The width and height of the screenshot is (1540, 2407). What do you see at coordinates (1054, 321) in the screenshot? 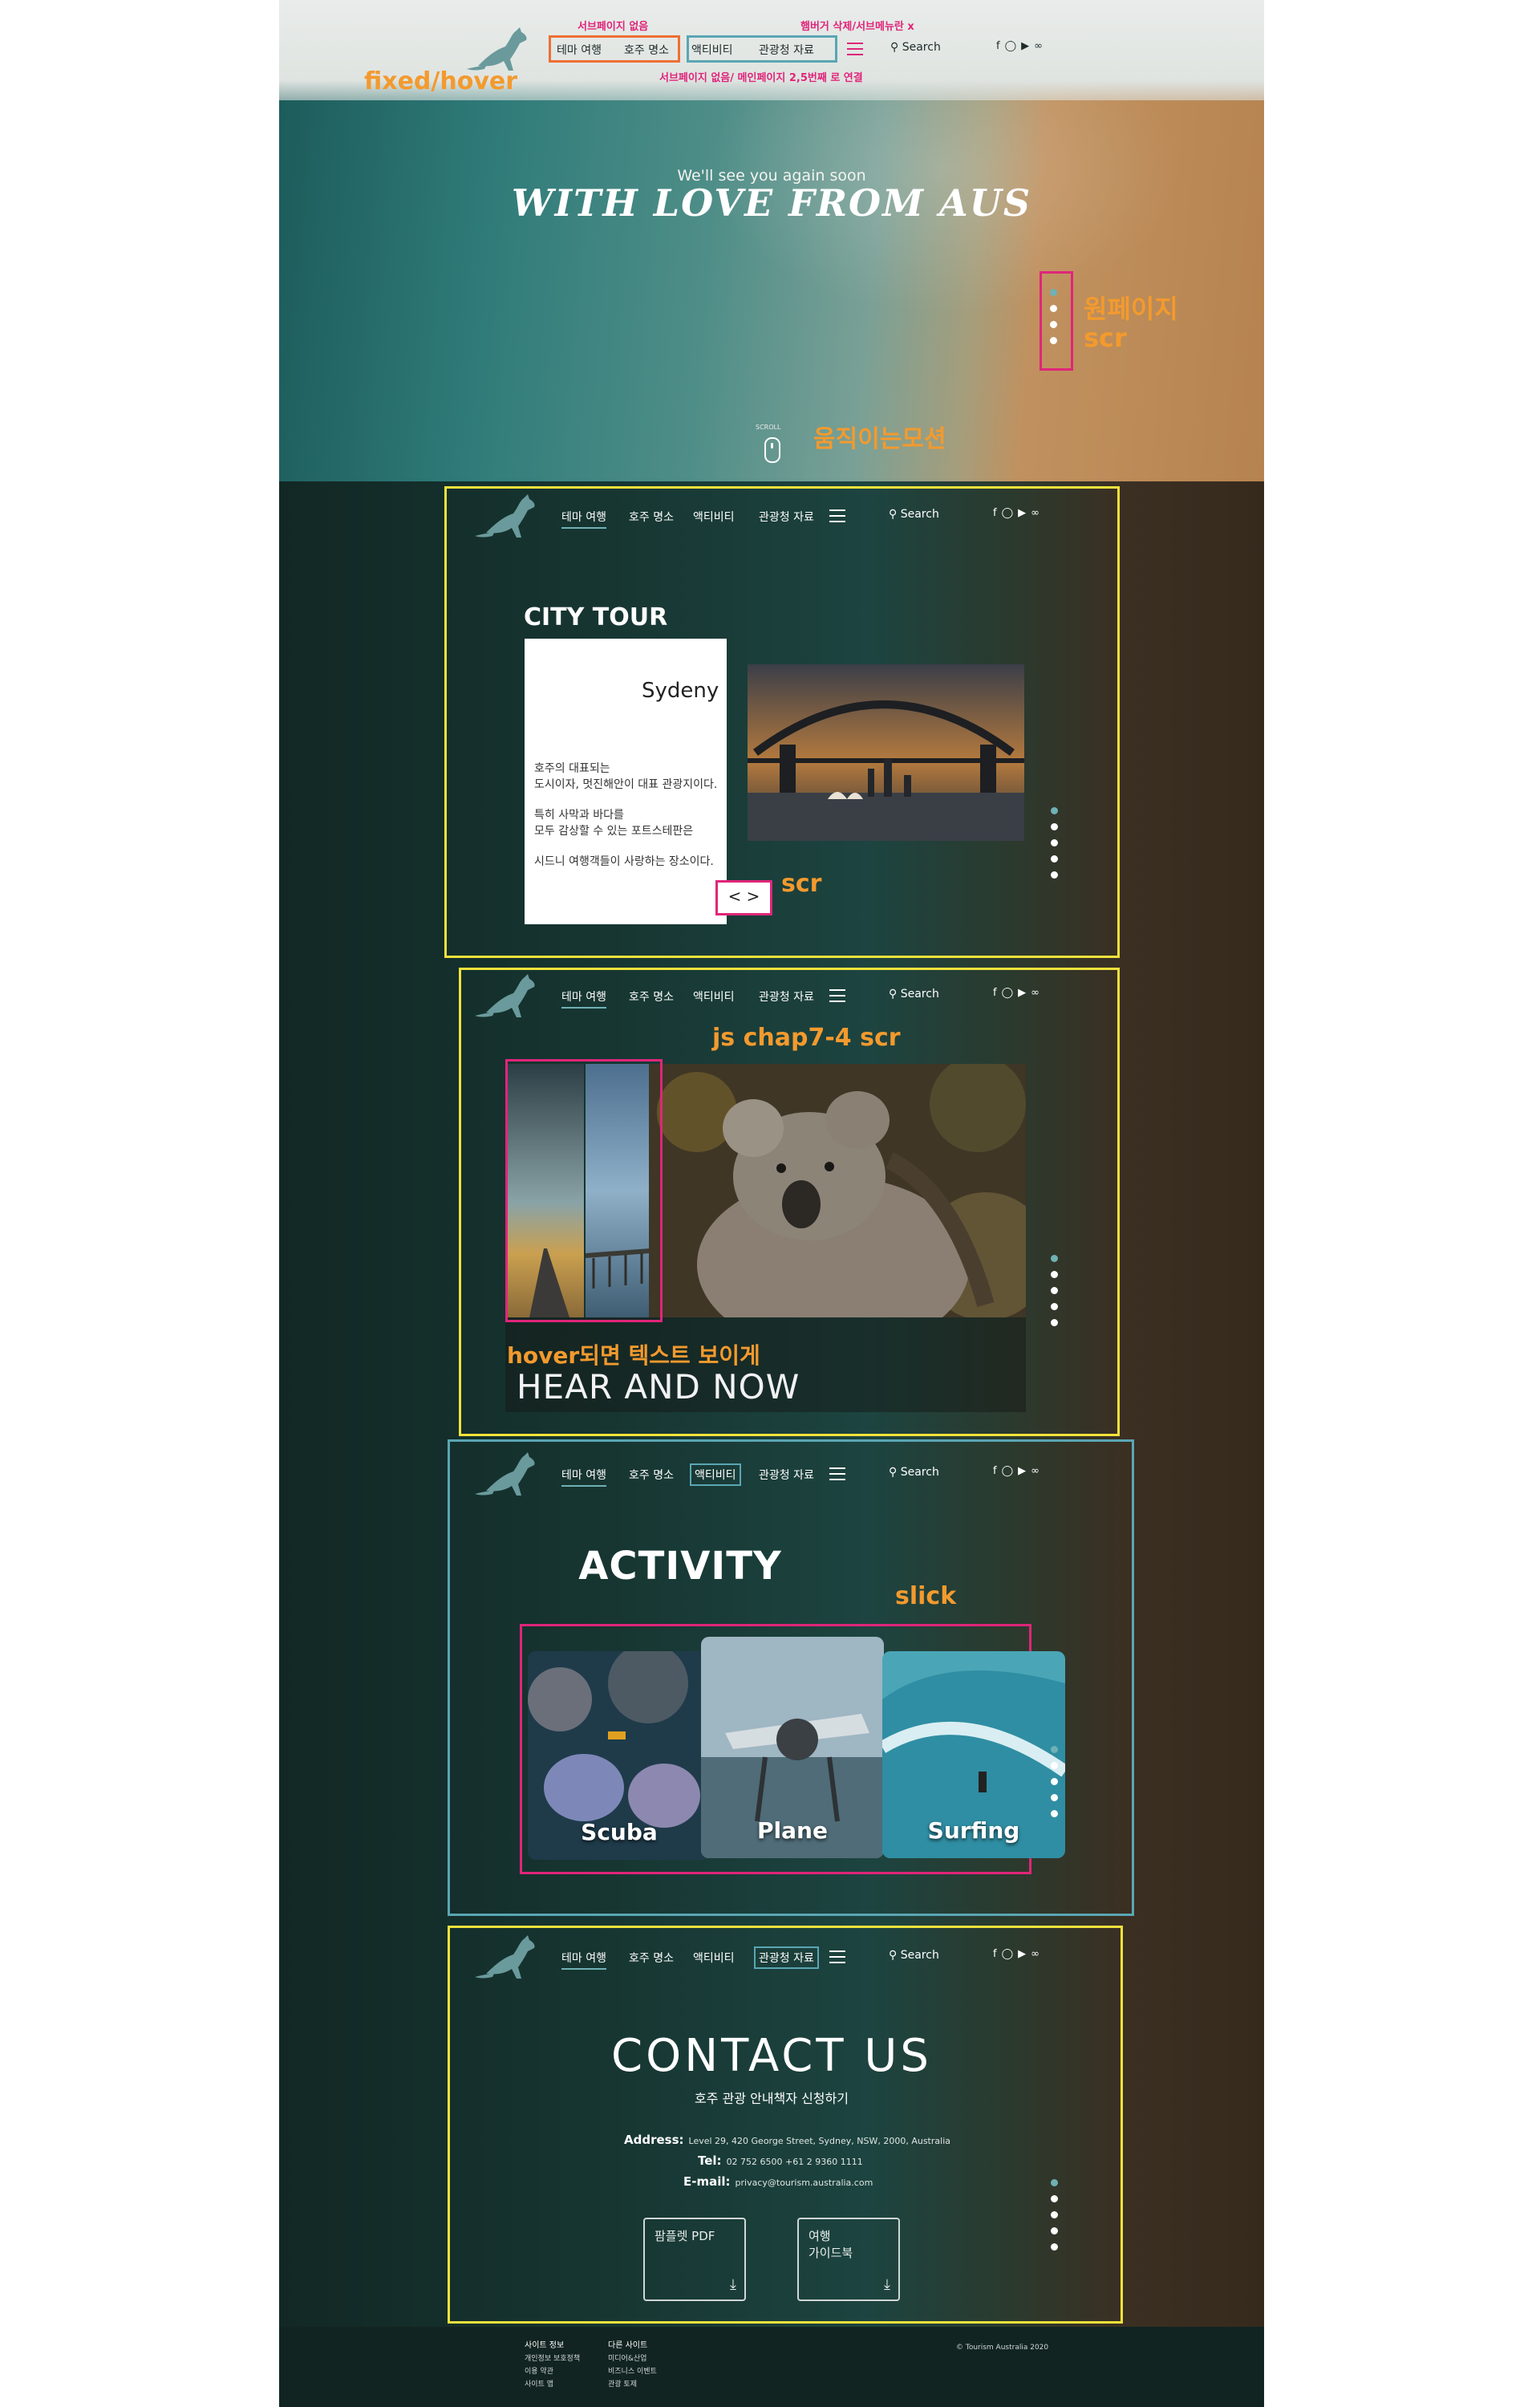
I see `onepage-dots-hero` at bounding box center [1054, 321].